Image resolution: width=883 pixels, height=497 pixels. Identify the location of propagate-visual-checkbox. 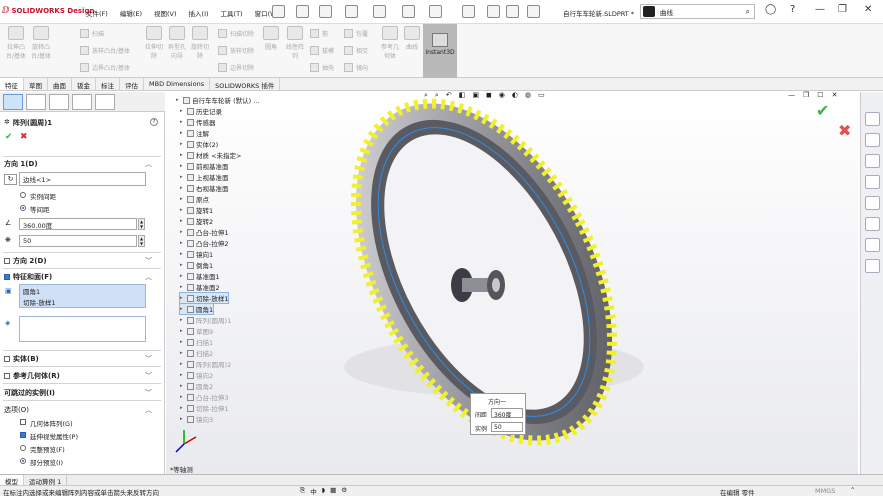
(23, 435).